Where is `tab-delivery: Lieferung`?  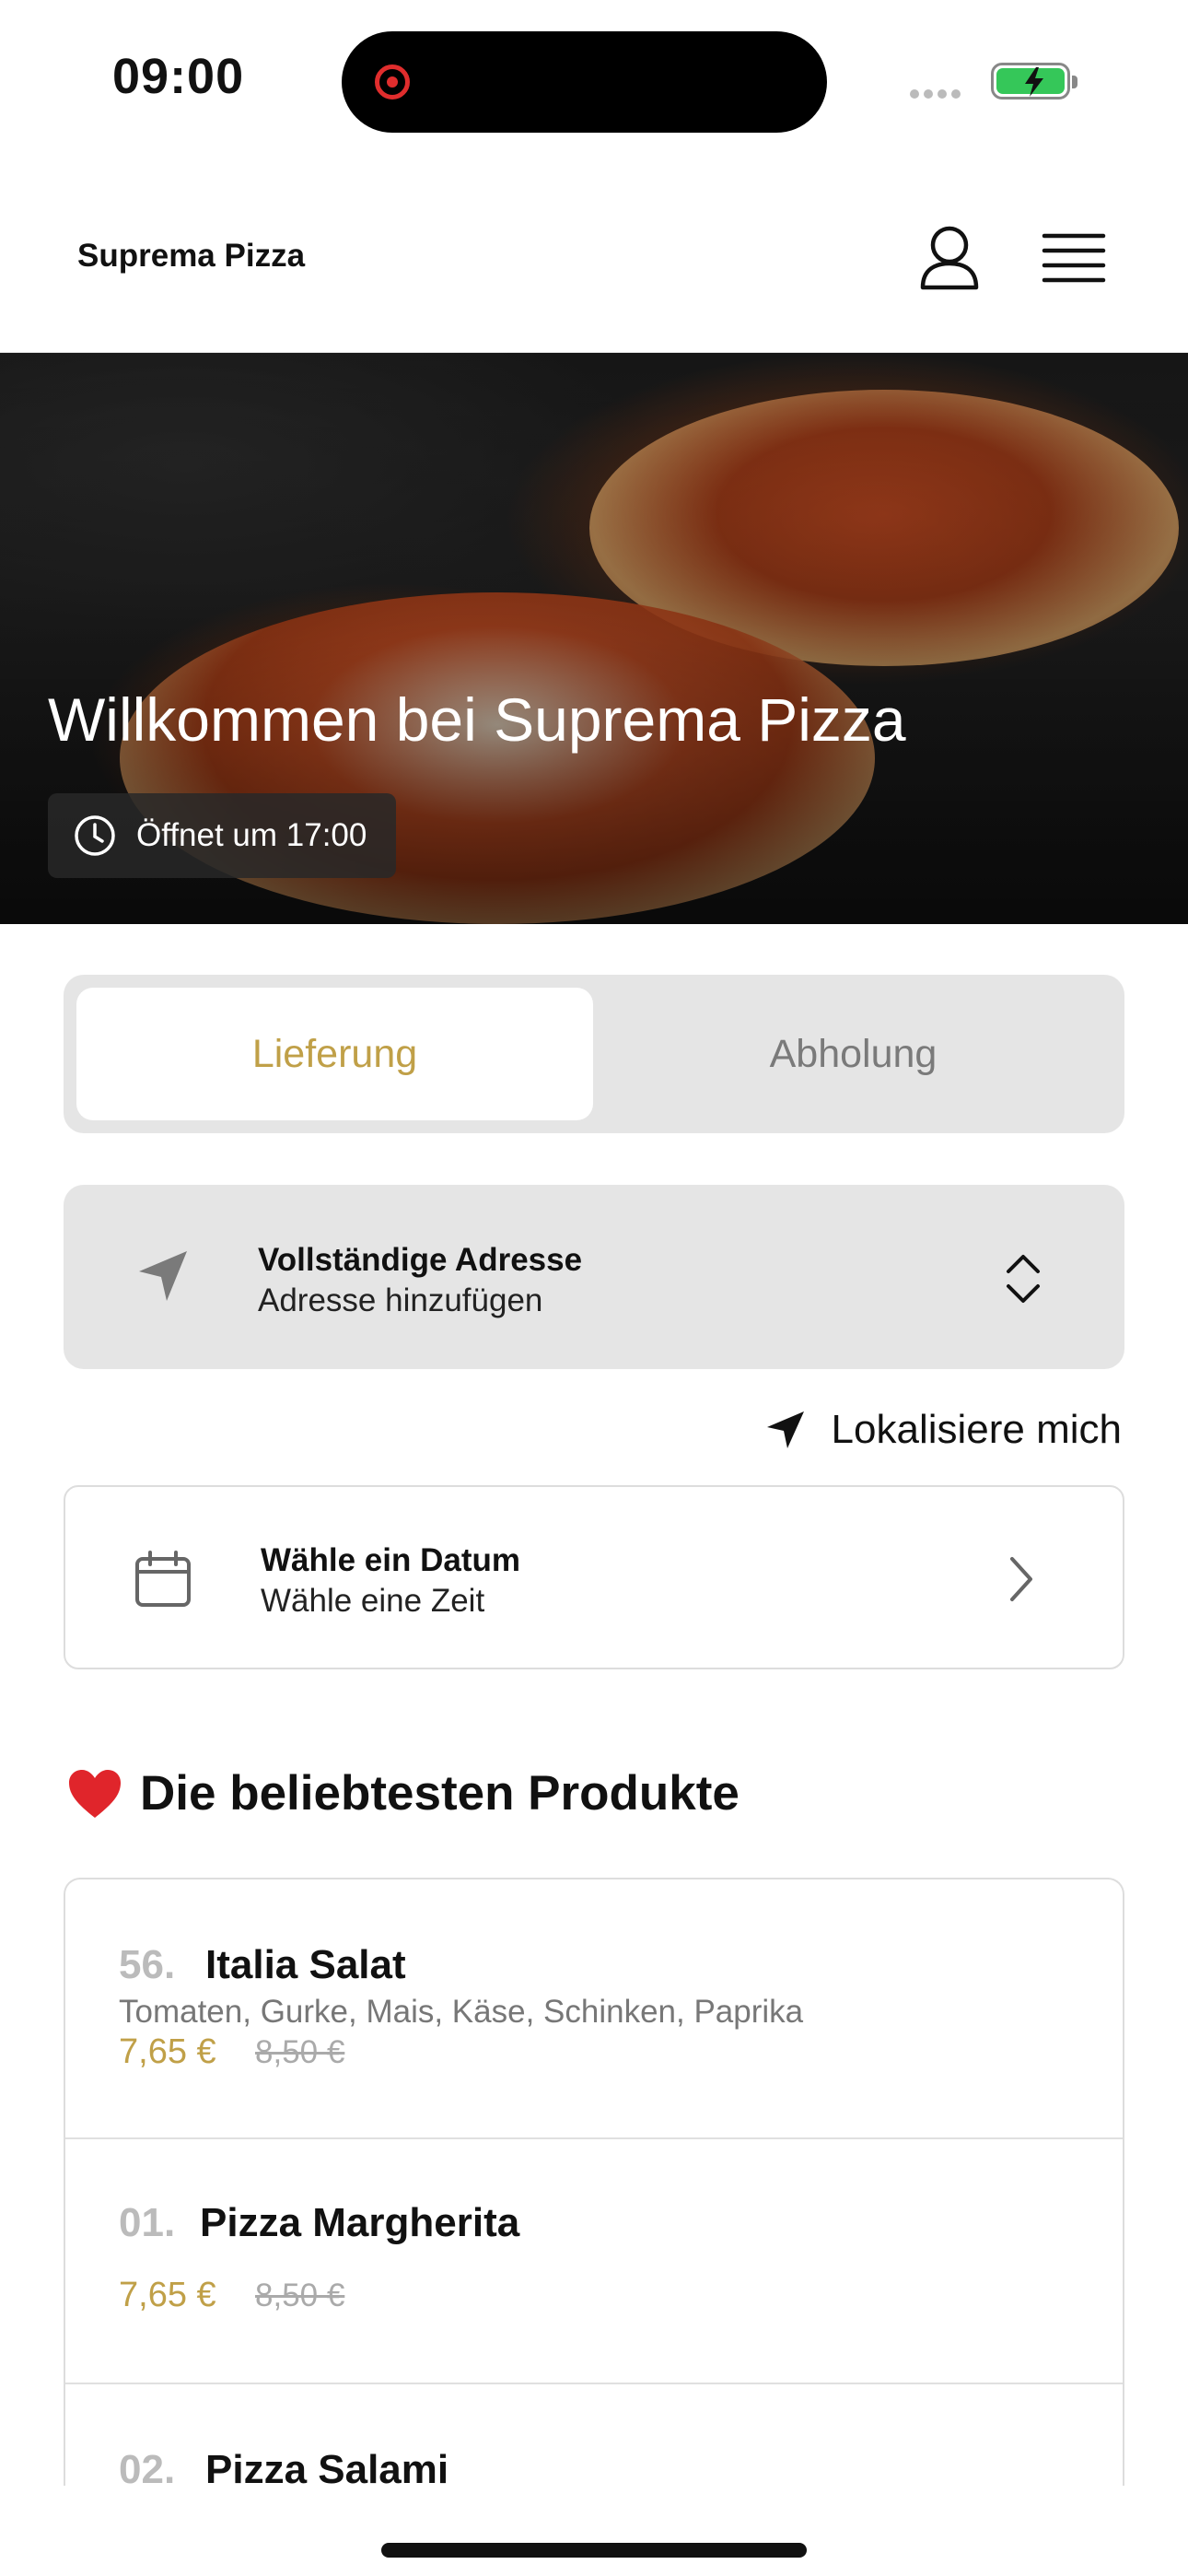 tab-delivery: Lieferung is located at coordinates (335, 1054).